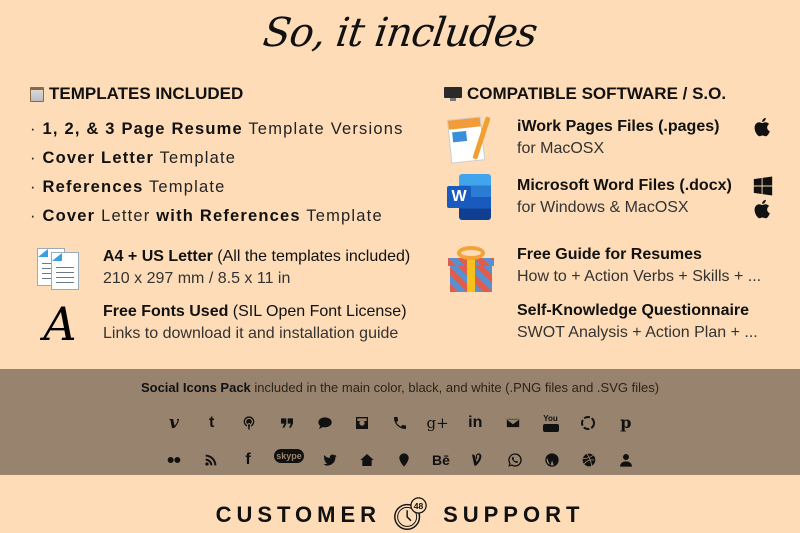  I want to click on social-icons-row-2: f skype Bē, so click(400, 460).